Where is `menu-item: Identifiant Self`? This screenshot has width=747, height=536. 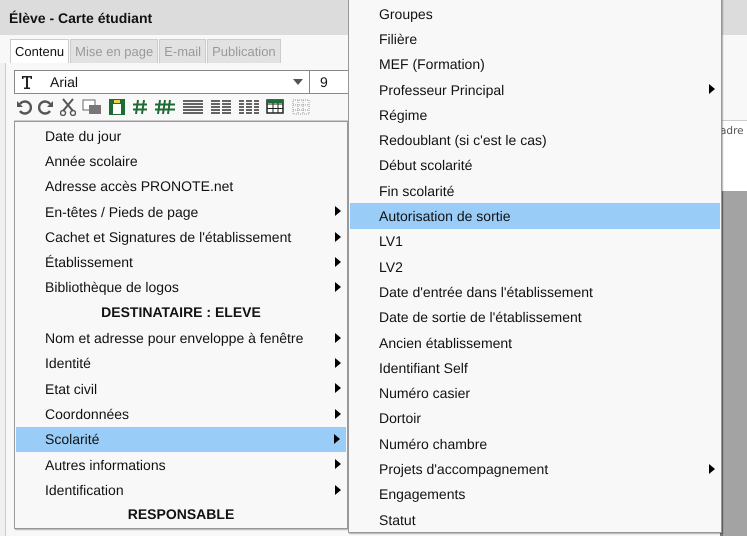 menu-item: Identifiant Self is located at coordinates (535, 367).